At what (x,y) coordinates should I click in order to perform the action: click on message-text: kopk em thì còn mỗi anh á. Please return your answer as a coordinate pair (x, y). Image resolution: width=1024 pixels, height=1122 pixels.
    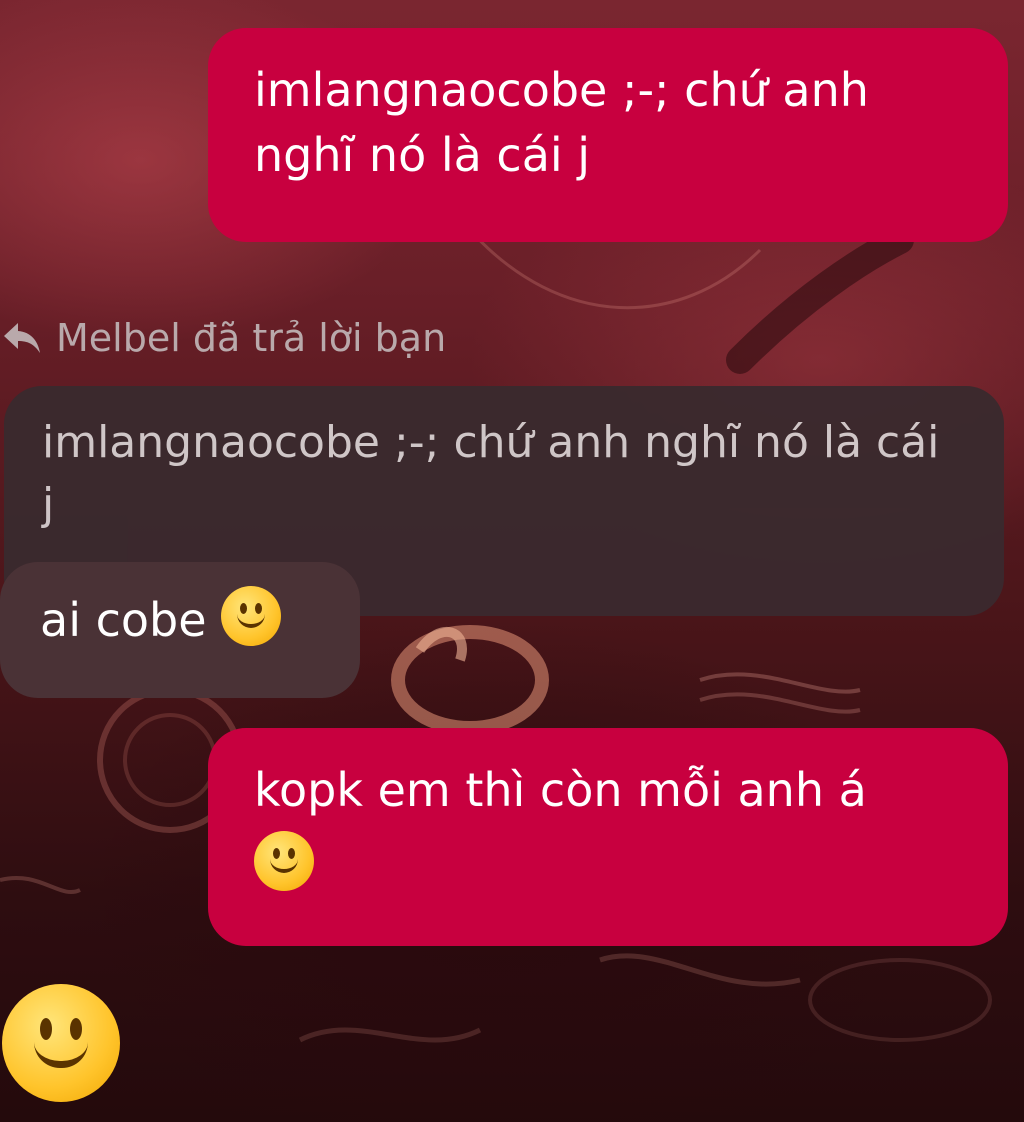
    Looking at the image, I should click on (560, 790).